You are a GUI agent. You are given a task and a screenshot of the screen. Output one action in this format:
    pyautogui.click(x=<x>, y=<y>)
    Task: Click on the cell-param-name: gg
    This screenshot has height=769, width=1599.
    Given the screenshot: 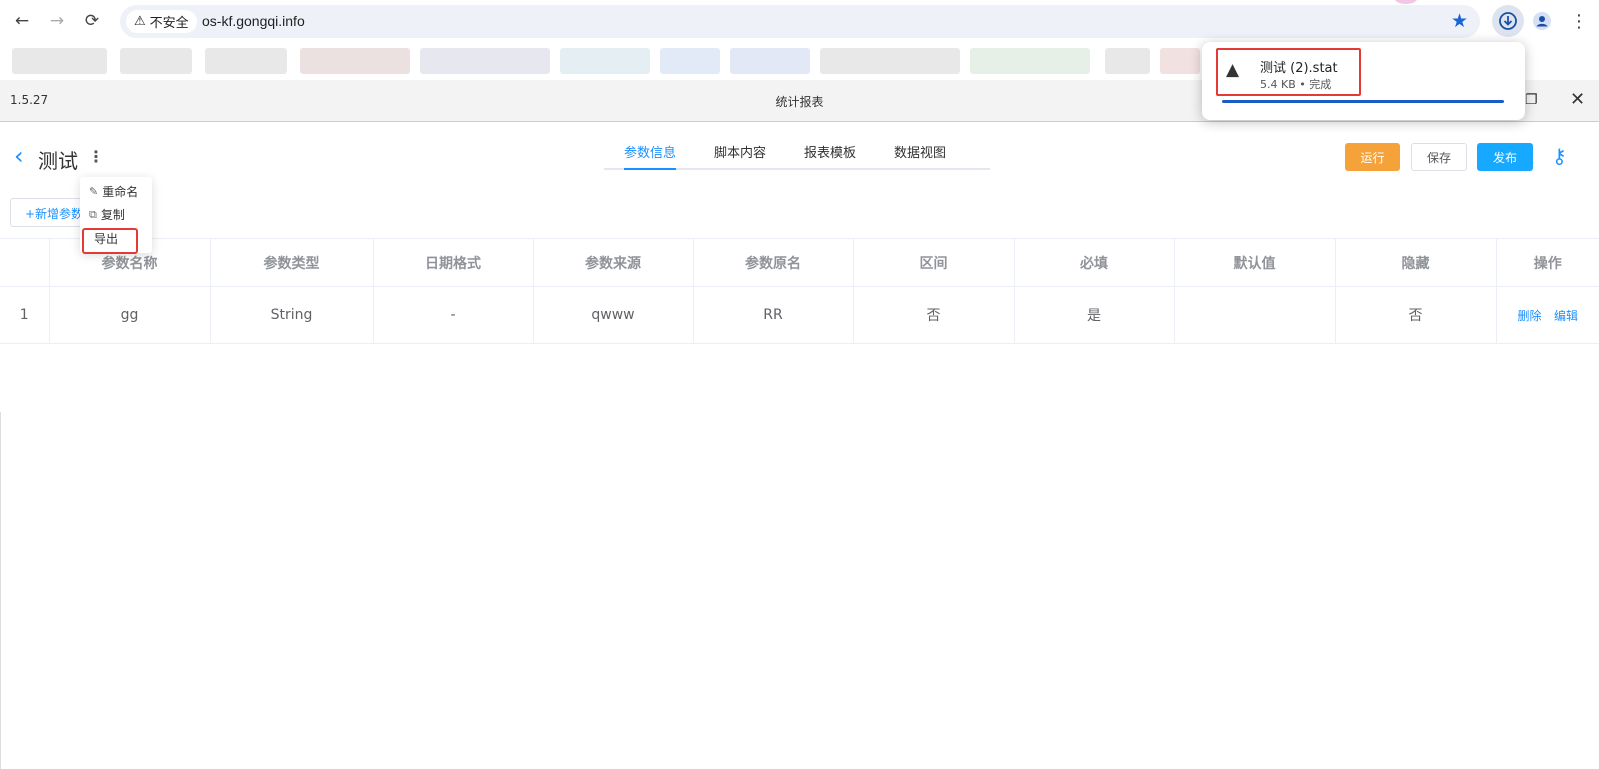 What is the action you would take?
    pyautogui.click(x=130, y=315)
    